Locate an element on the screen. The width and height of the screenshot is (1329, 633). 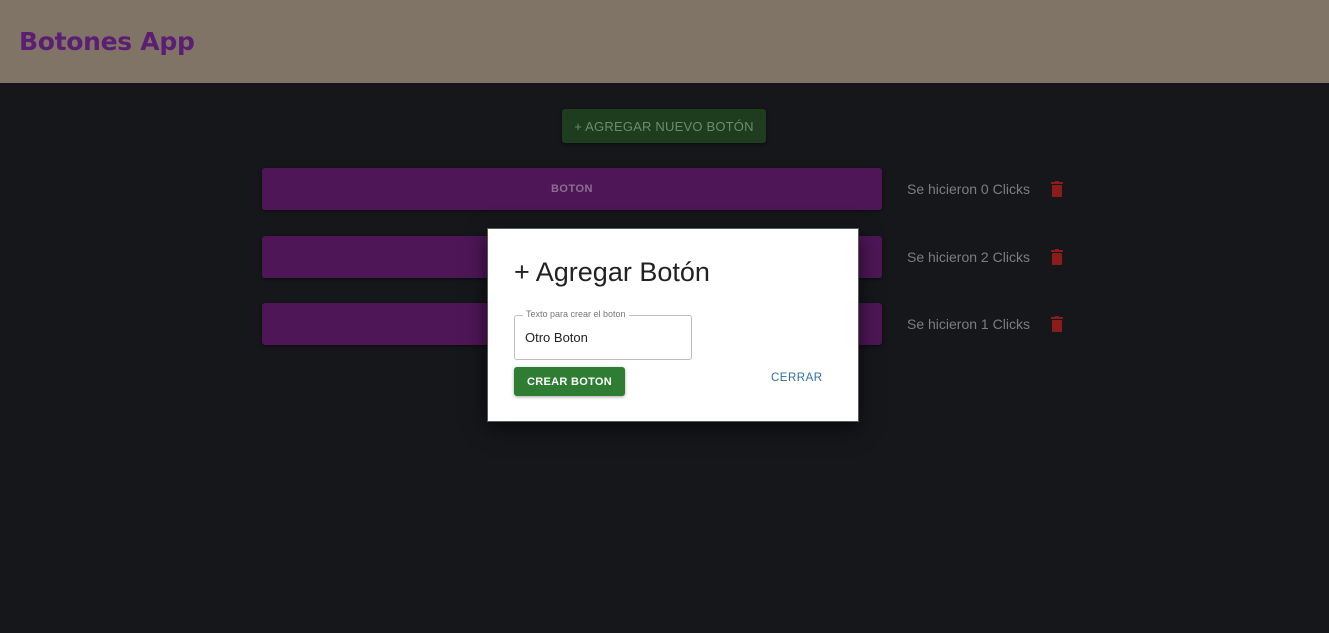
button-text-field-label: Texto para crear el boton is located at coordinates (576, 314).